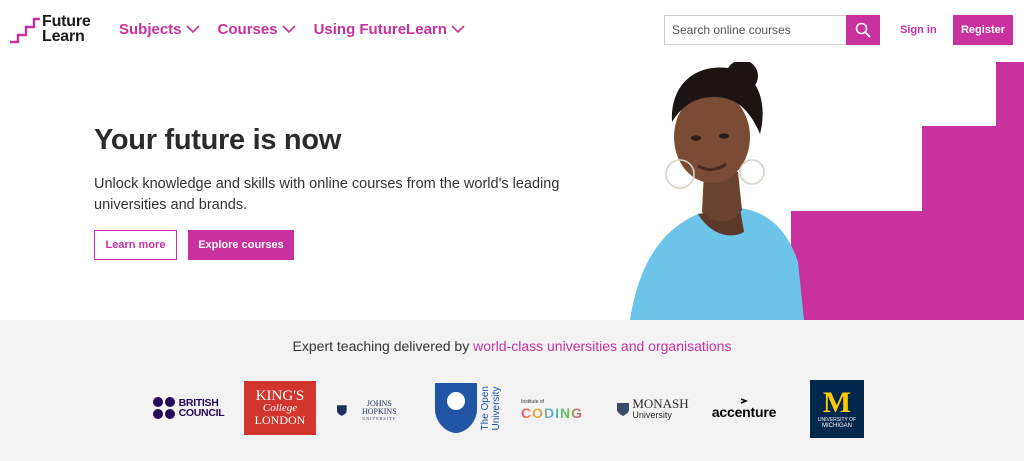  I want to click on monash-line-1: MONASH, so click(660, 403).